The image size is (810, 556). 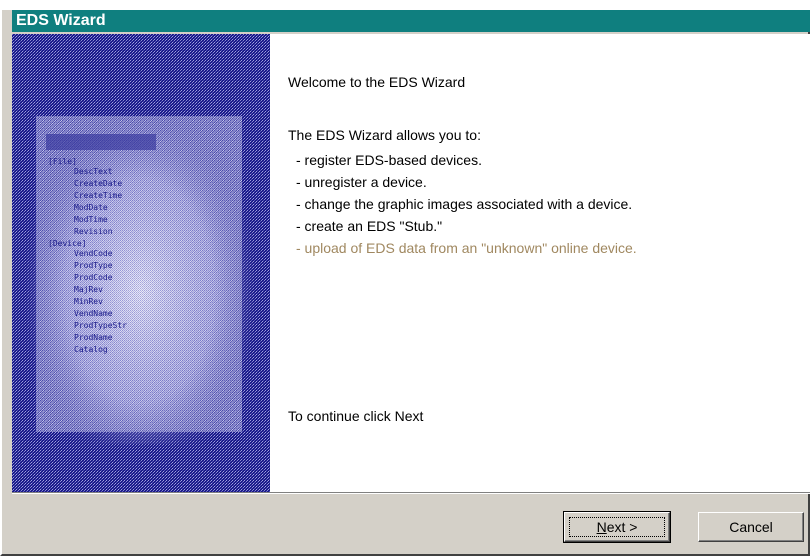 What do you see at coordinates (93, 231) in the screenshot?
I see `illustration-row: Revision` at bounding box center [93, 231].